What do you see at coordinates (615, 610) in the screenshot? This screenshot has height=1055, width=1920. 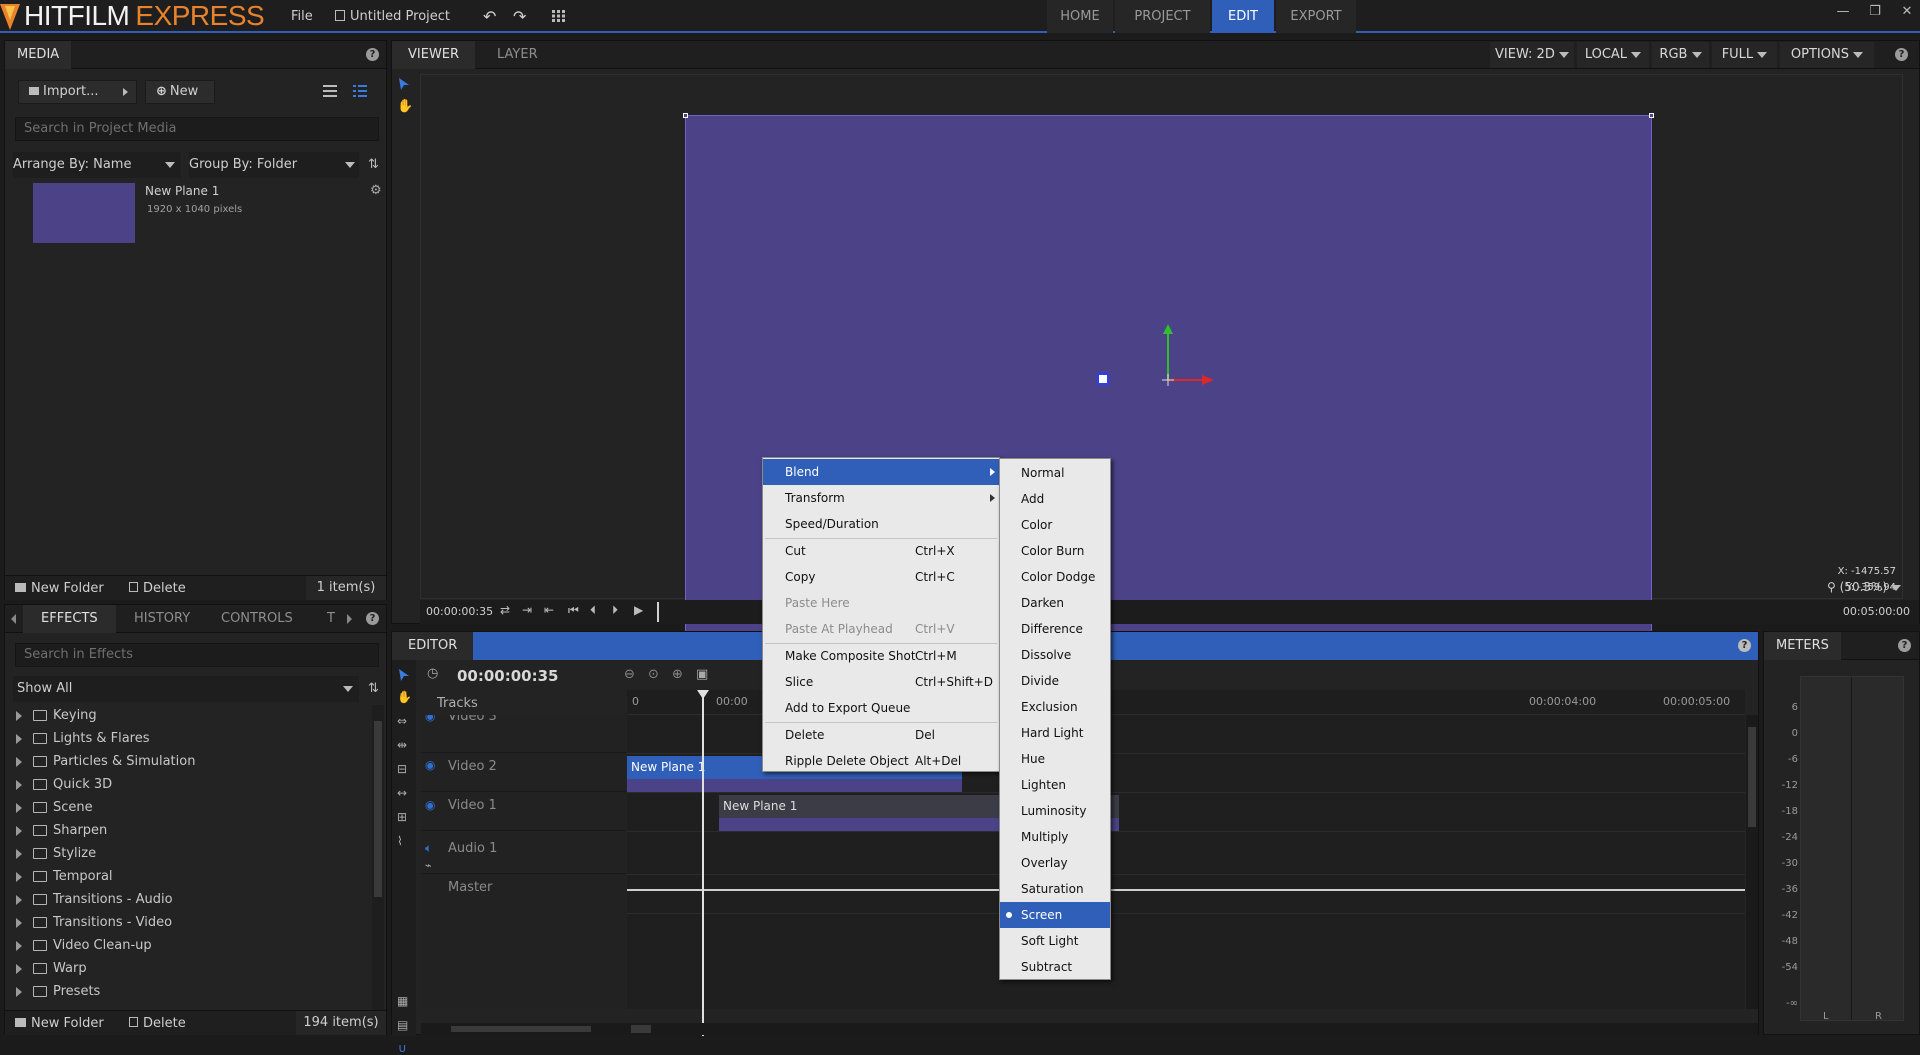 I see `step-forward-icon: ⏵` at bounding box center [615, 610].